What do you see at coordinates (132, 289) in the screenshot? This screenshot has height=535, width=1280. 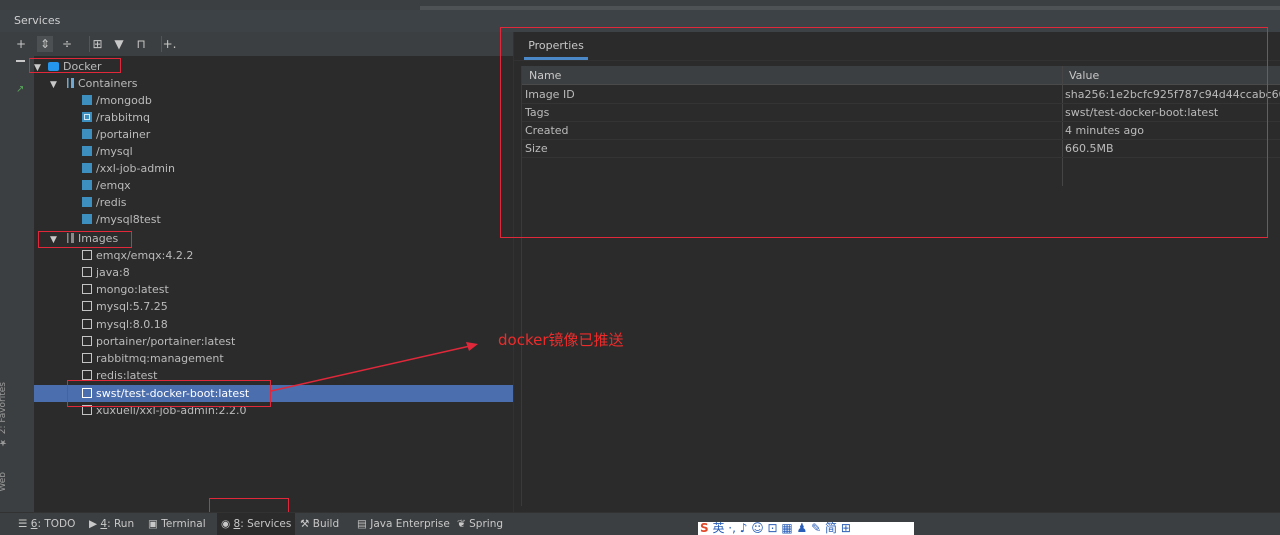 I see `image-label: mongo:latest` at bounding box center [132, 289].